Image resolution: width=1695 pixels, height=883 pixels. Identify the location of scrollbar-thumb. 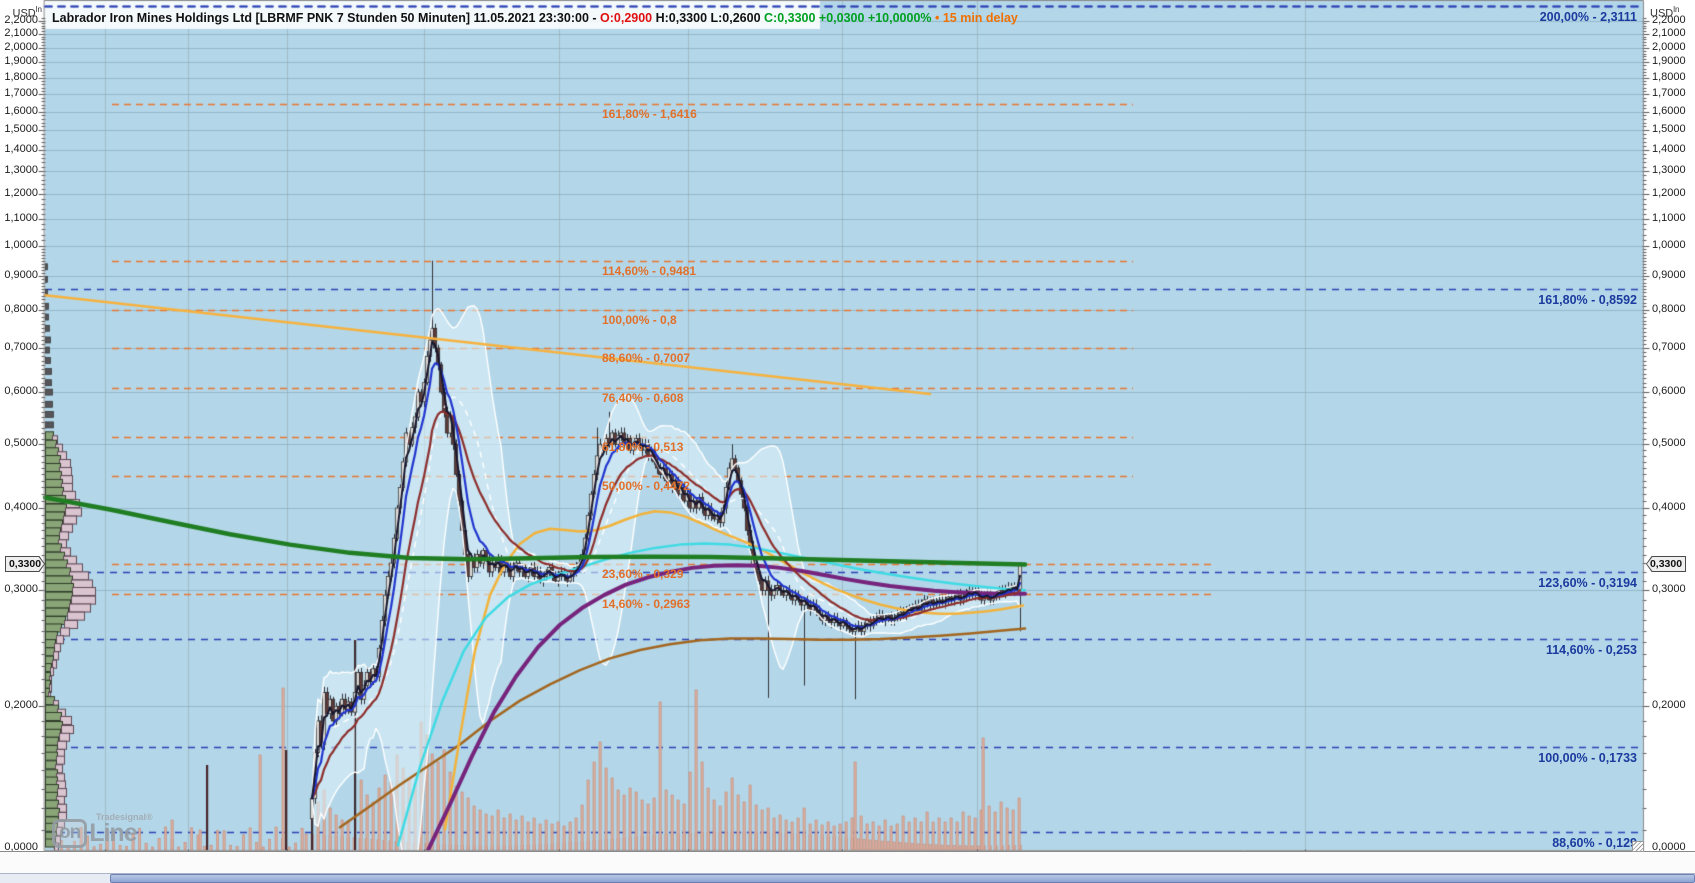
(902, 878).